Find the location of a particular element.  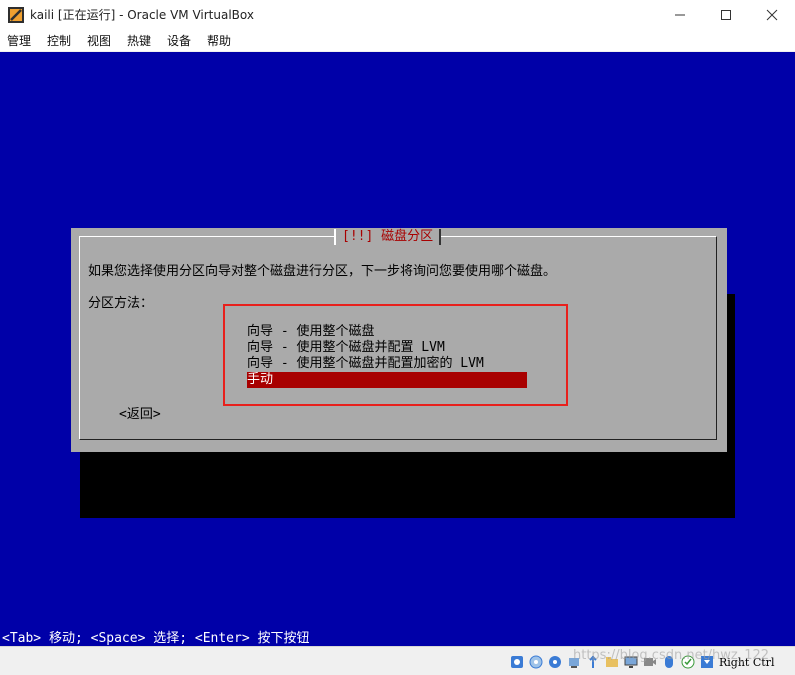

close-icon is located at coordinates (772, 15).